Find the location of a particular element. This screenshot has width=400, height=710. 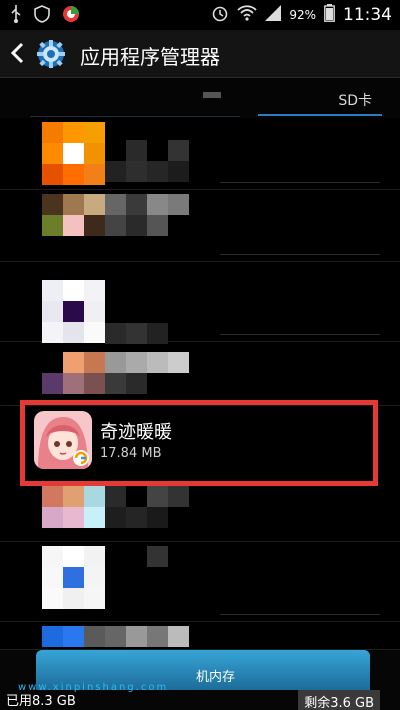

storage-used: 已用8.3 GB is located at coordinates (41, 701).